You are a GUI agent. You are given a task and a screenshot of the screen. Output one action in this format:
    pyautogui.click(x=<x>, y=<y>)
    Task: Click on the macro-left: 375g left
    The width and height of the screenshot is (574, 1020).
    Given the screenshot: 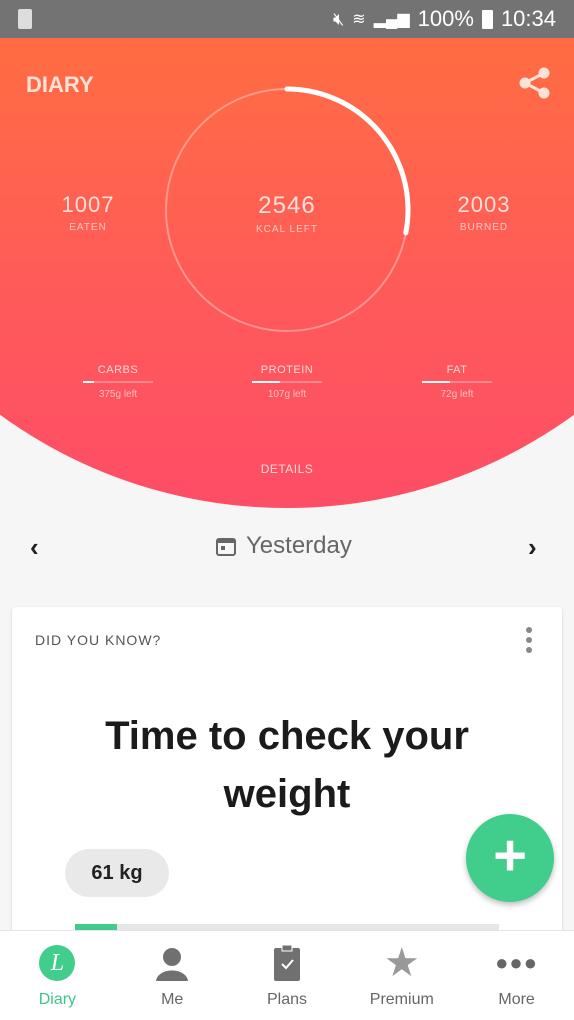 What is the action you would take?
    pyautogui.click(x=118, y=394)
    